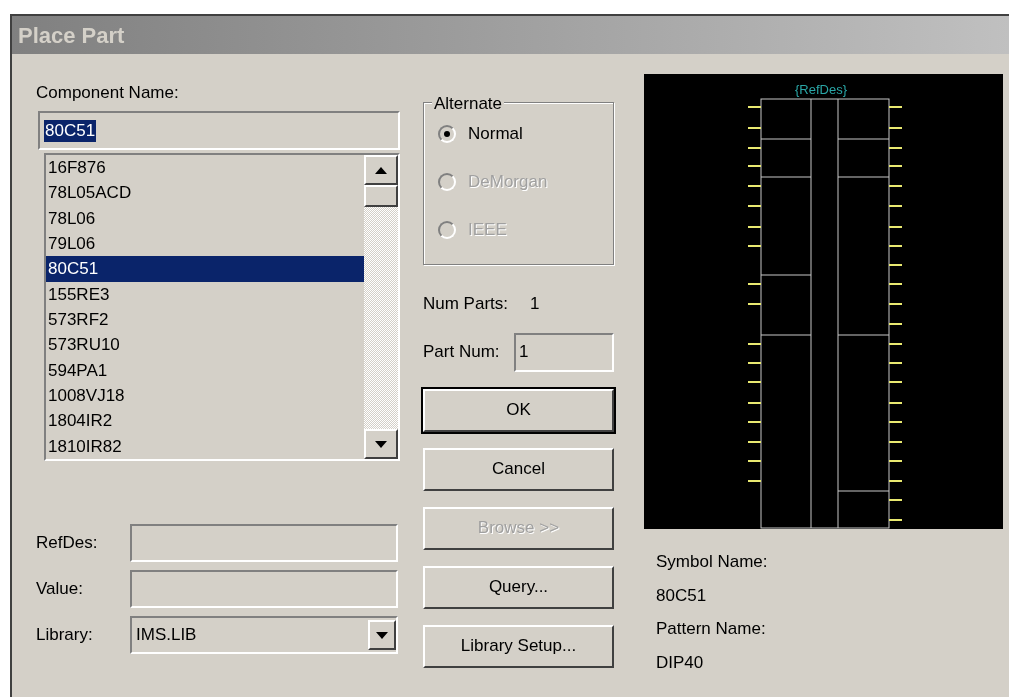 This screenshot has height=697, width=1009. What do you see at coordinates (205, 168) in the screenshot?
I see `list-item: 16F876` at bounding box center [205, 168].